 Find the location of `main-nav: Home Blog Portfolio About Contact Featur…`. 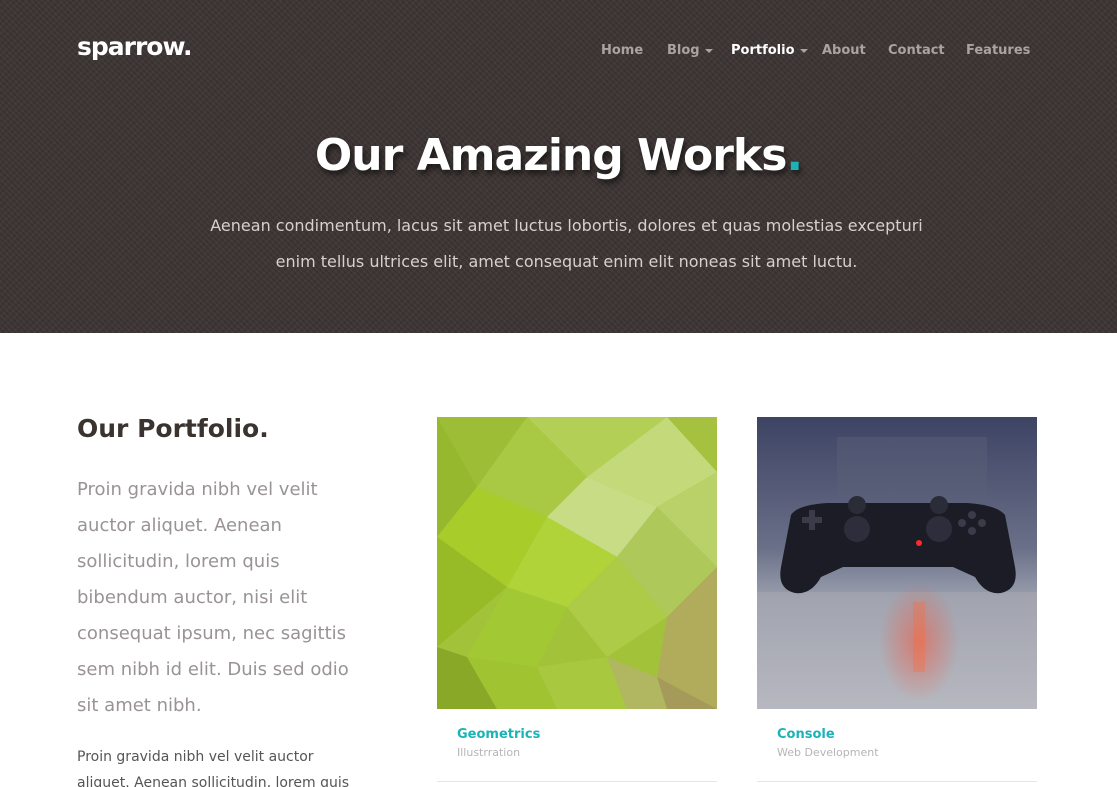

main-nav: Home Blog Portfolio About Contact Featur… is located at coordinates (558, 52).